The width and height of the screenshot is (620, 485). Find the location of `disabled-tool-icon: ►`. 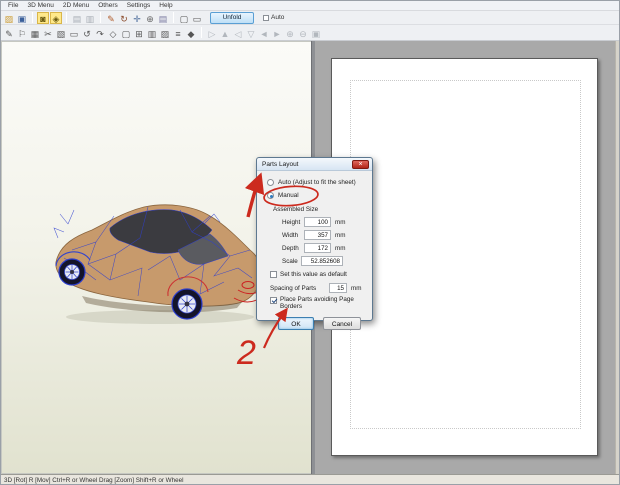

disabled-tool-icon: ► is located at coordinates (277, 33).